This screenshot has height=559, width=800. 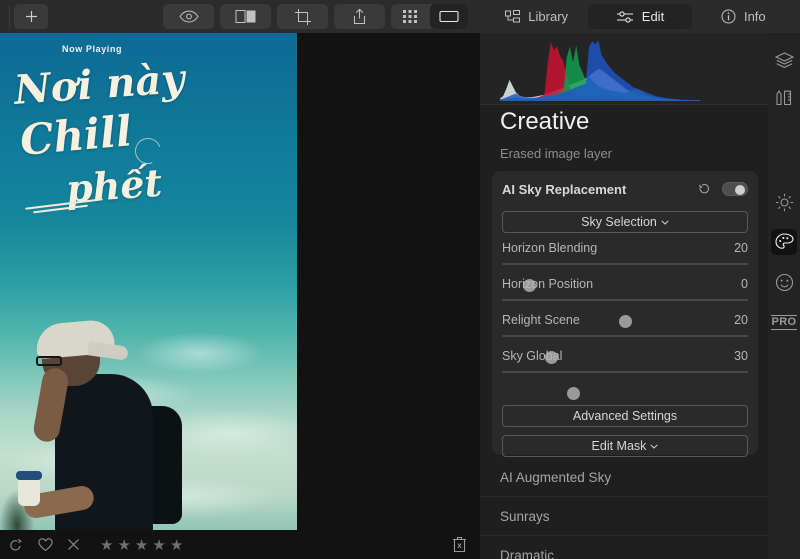 What do you see at coordinates (29, 491) in the screenshot?
I see `cup` at bounding box center [29, 491].